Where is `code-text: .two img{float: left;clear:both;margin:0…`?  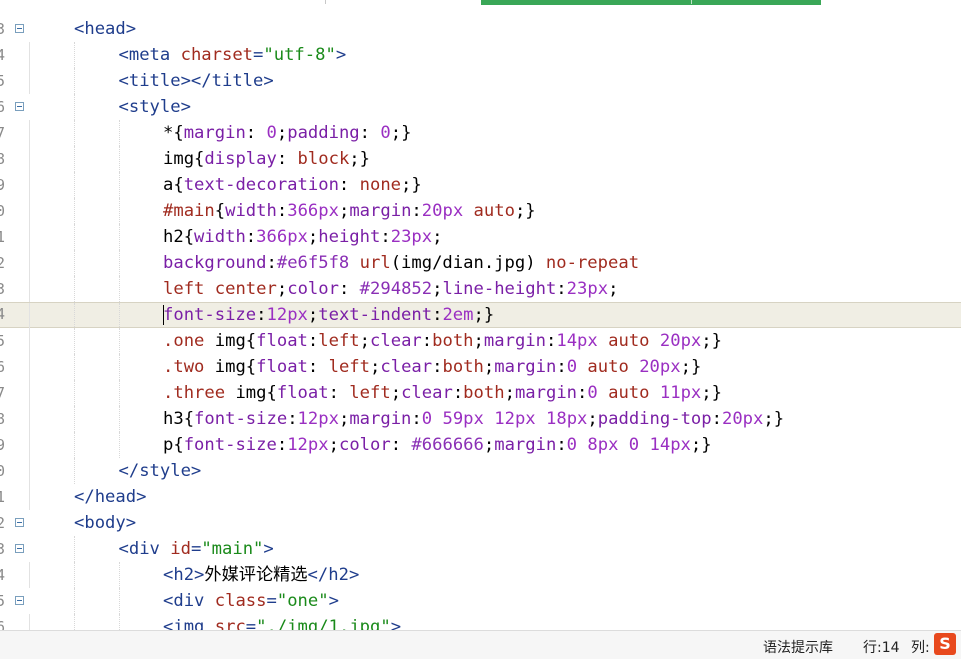
code-text: .two img{float: left;clear:both;margin:0… is located at coordinates (432, 367).